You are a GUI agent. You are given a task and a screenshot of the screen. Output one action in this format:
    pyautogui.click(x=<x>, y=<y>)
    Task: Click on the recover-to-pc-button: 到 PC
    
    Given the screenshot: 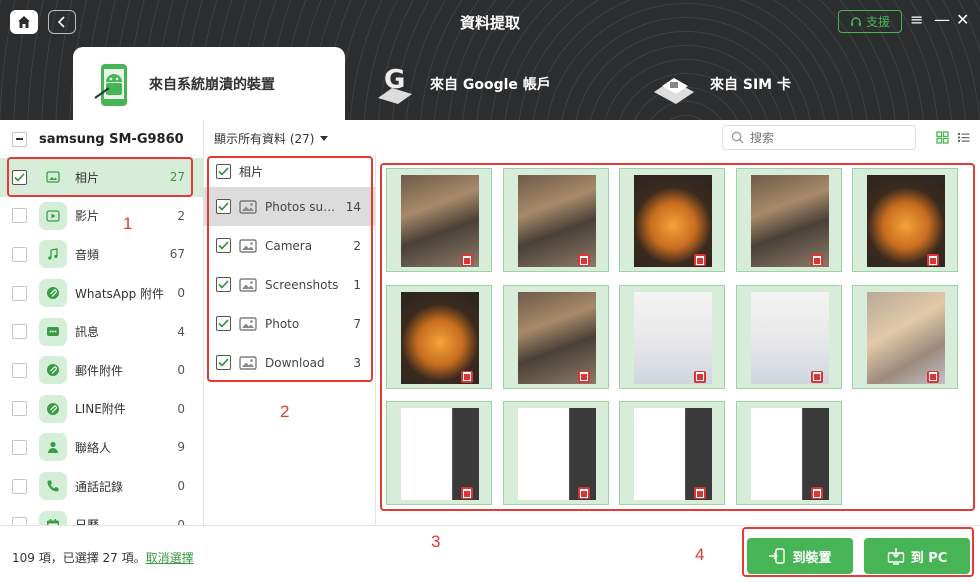 What is the action you would take?
    pyautogui.click(x=917, y=556)
    